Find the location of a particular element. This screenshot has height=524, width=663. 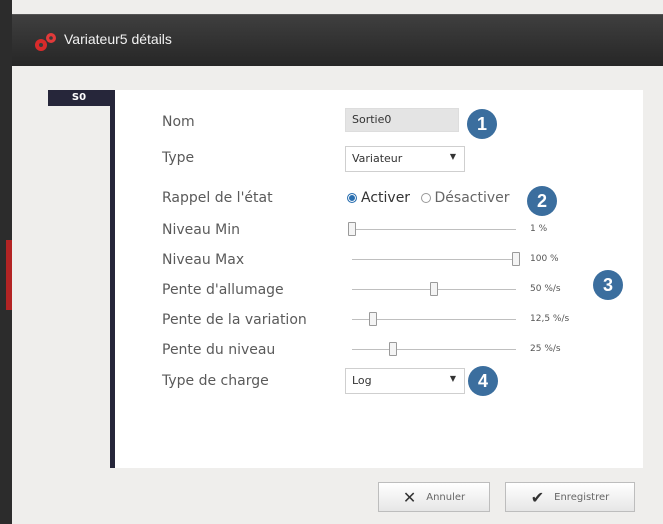

slider-value-min: 1 % is located at coordinates (539, 229).